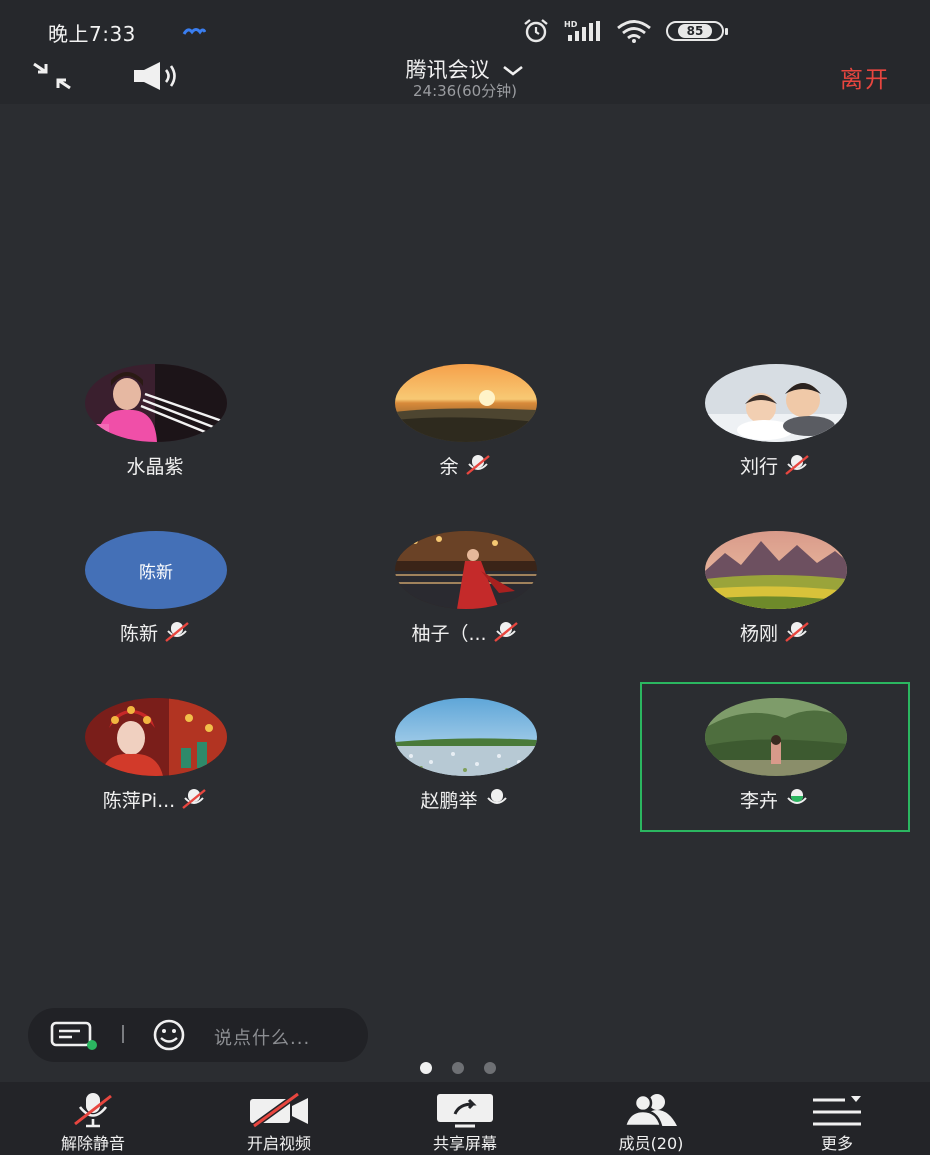 This screenshot has width=930, height=1155. I want to click on share-screen-icon, so click(465, 1111).